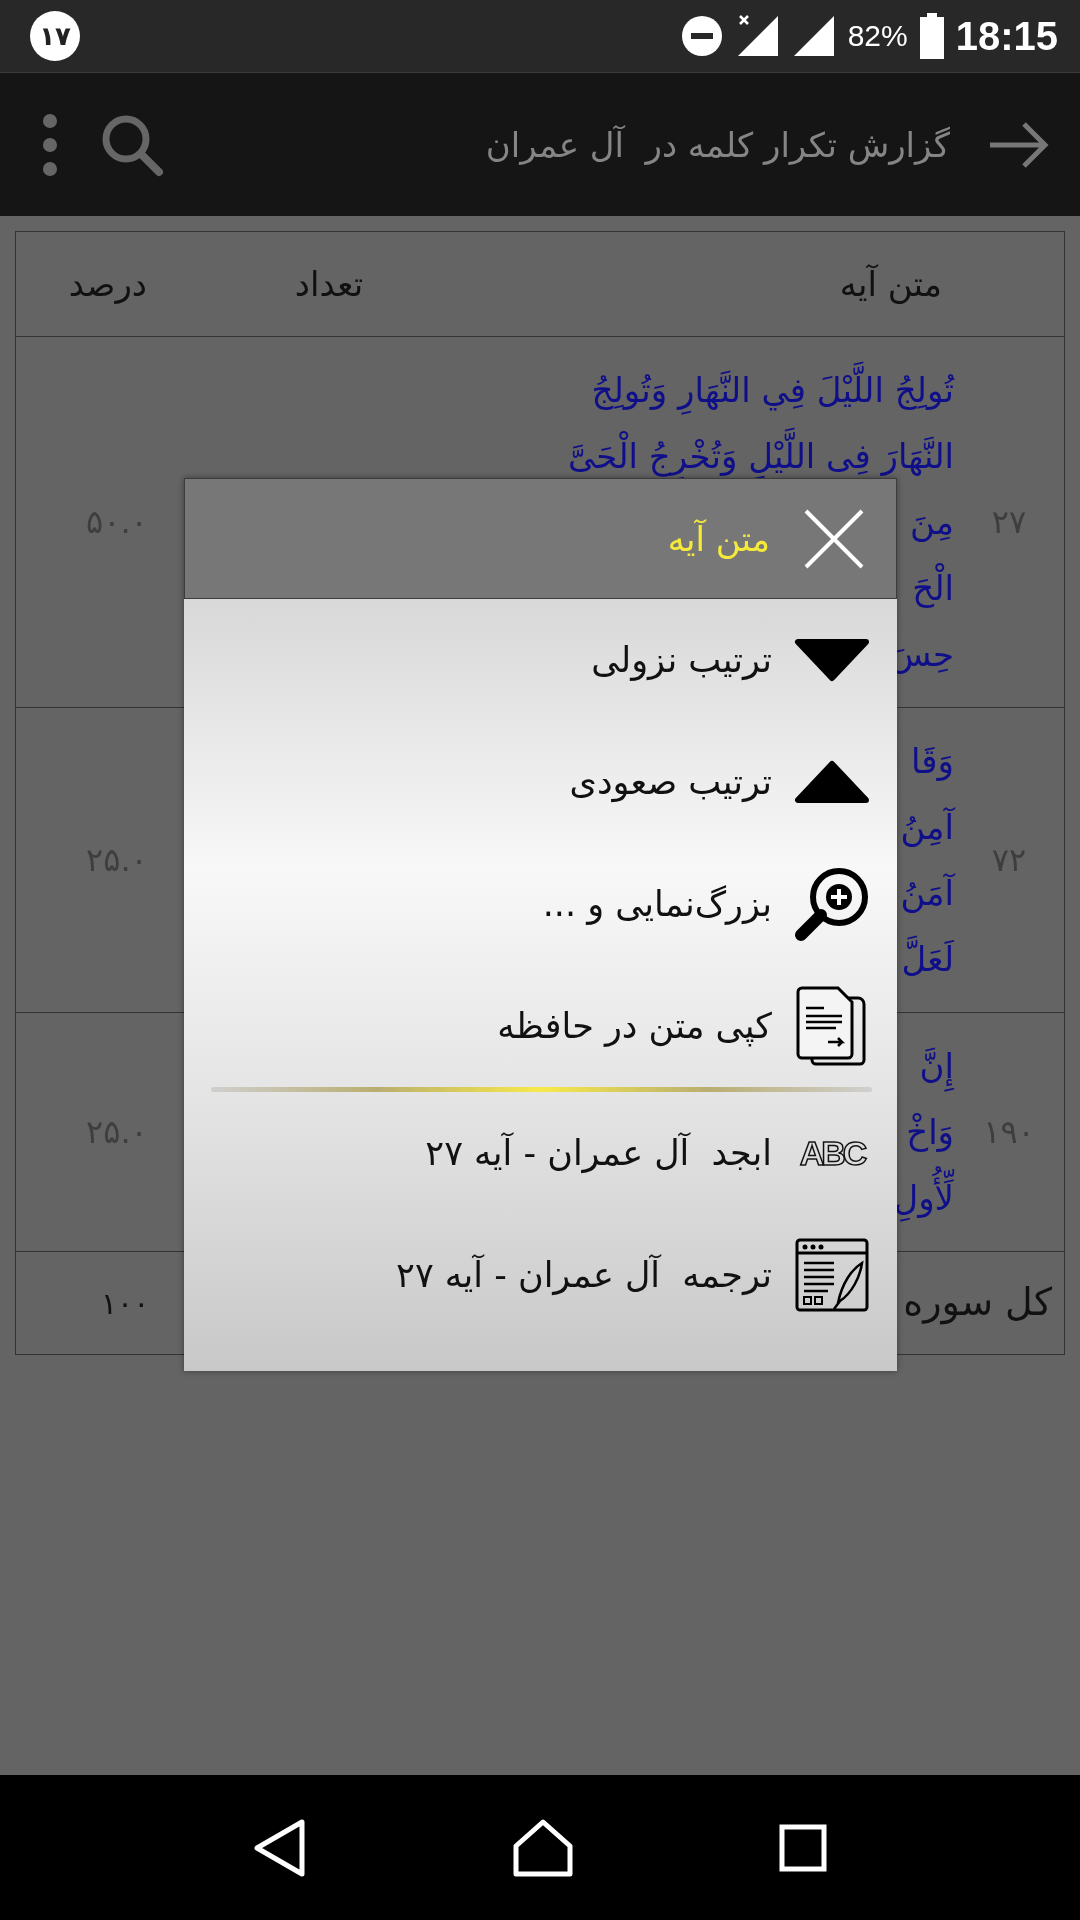 Image resolution: width=1080 pixels, height=1920 pixels. Describe the element at coordinates (877, 36) in the screenshot. I see `battery-percentage: 82%` at that location.